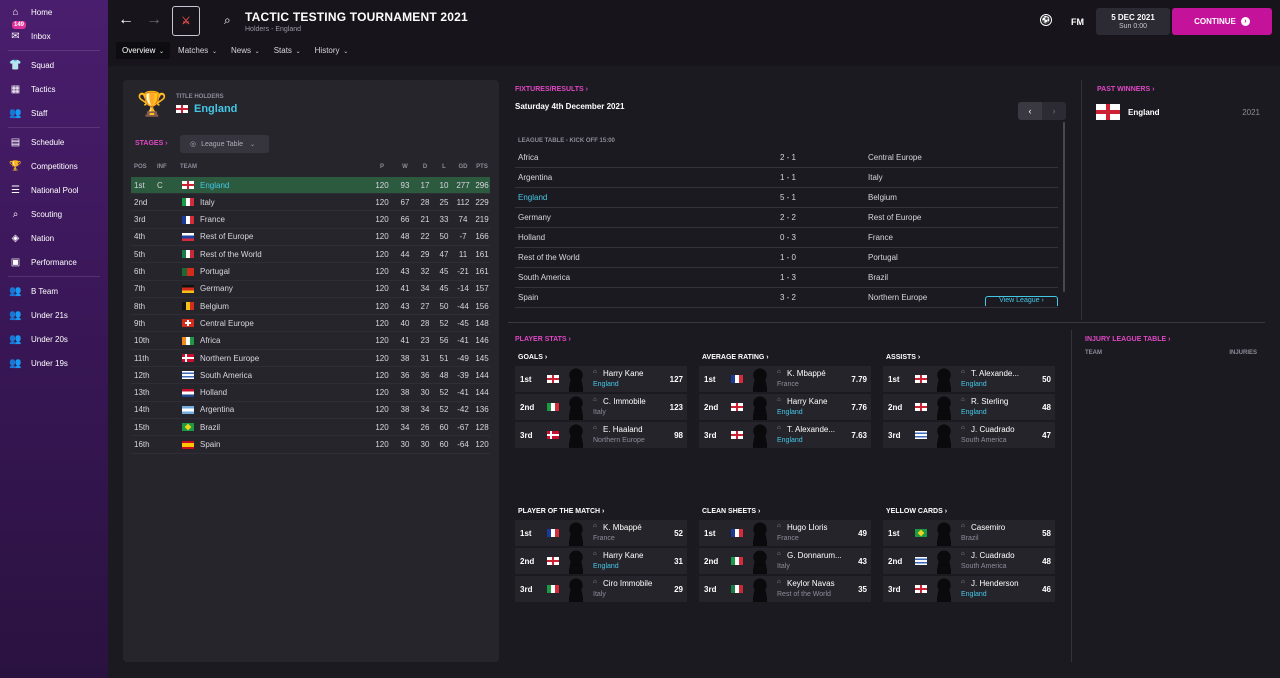 This screenshot has width=1280, height=678. I want to click on fixtures-prev-button: ‹, so click(1030, 111).